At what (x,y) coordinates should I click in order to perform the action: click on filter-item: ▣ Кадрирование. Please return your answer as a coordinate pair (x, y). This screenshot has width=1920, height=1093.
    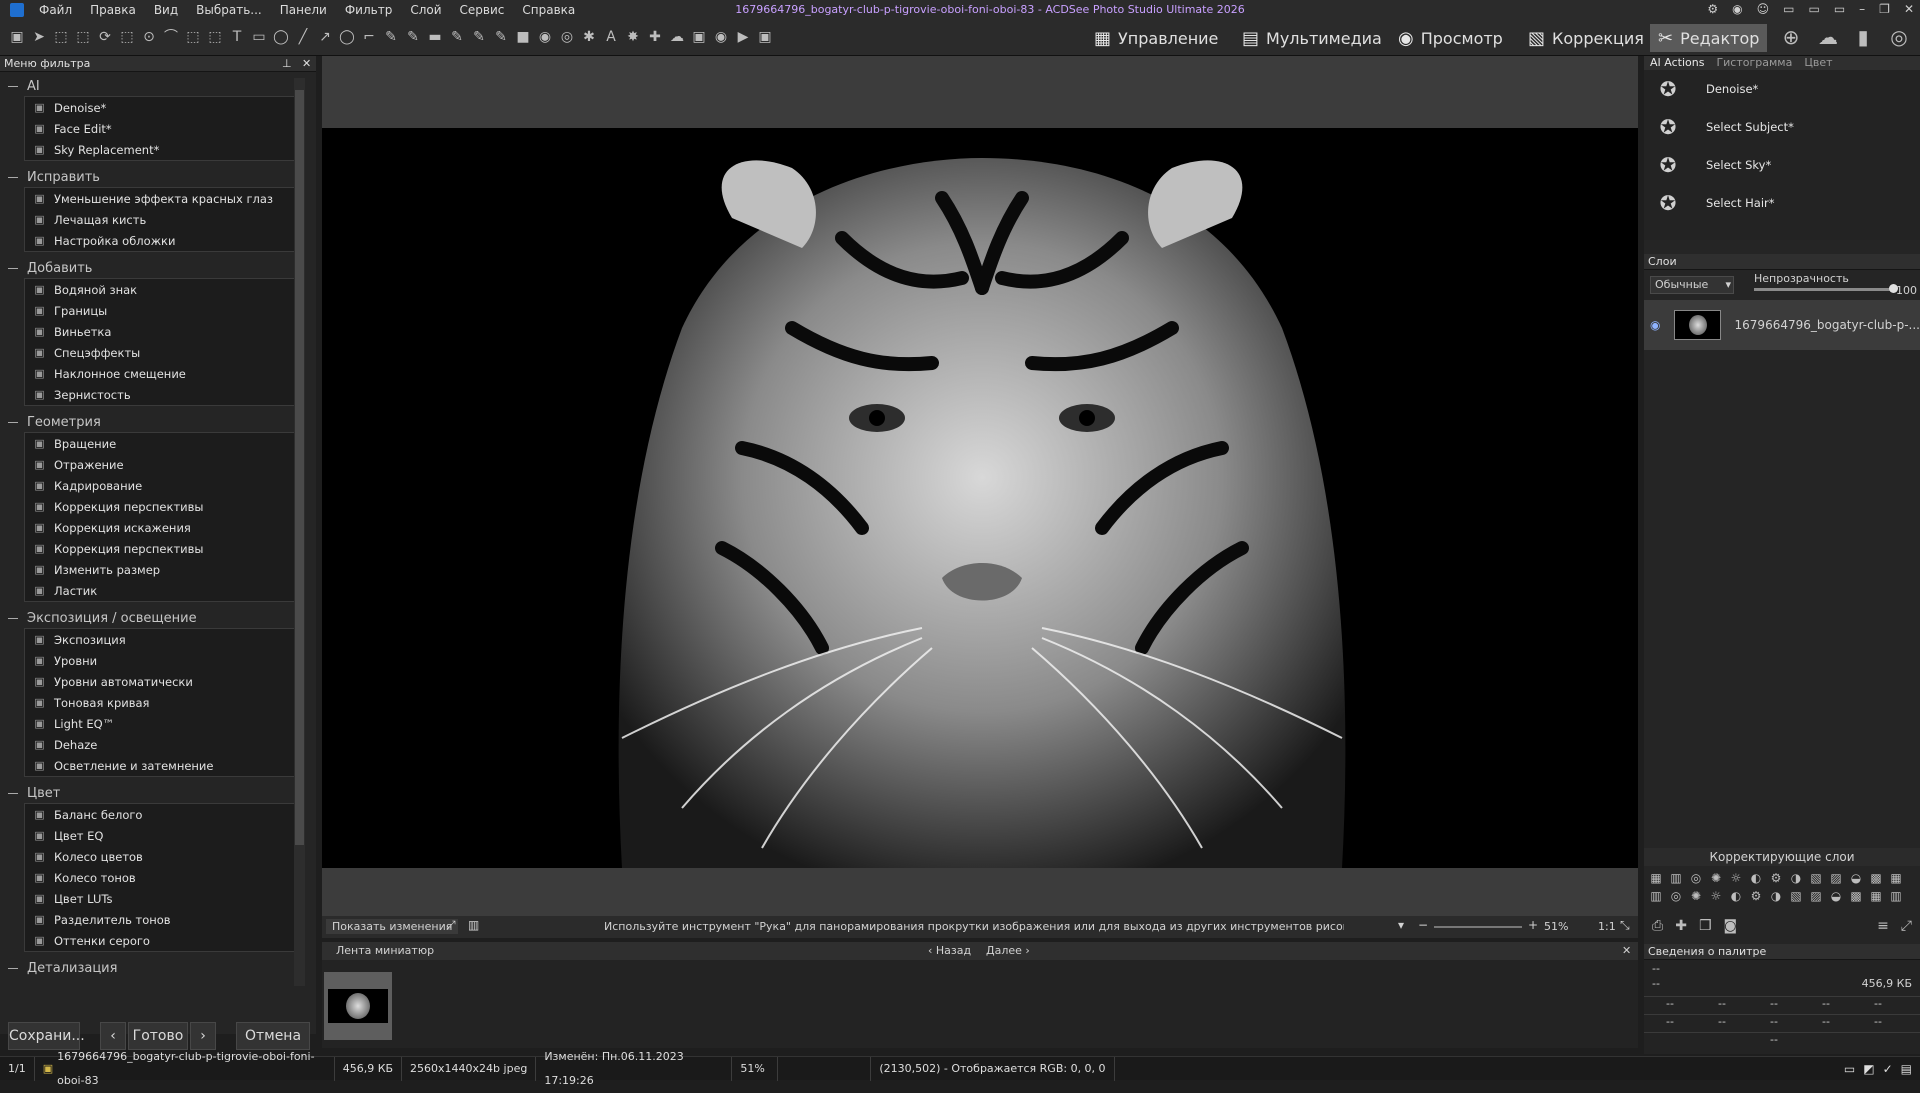
    Looking at the image, I should click on (160, 485).